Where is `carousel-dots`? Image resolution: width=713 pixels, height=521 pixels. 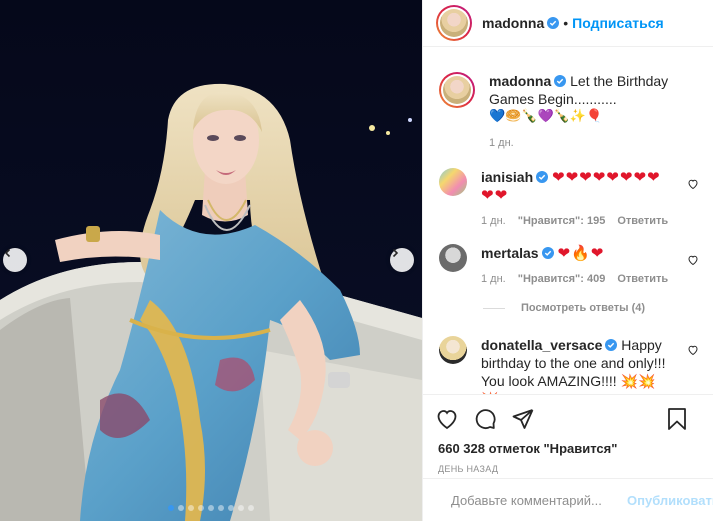
carousel-dots is located at coordinates (211, 508).